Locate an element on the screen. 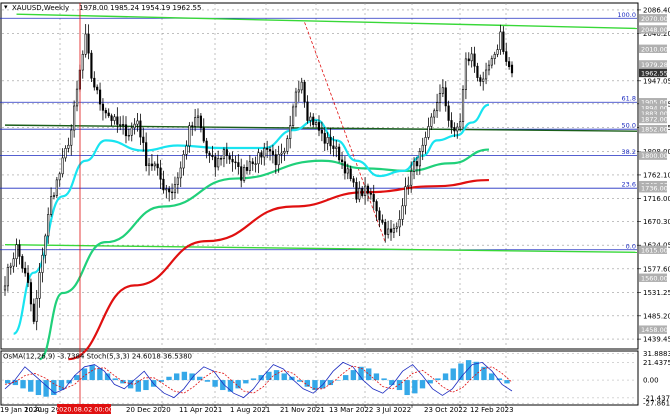 The height and width of the screenshot is (417, 670). price-tick-label: 1439.45 is located at coordinates (656, 340).